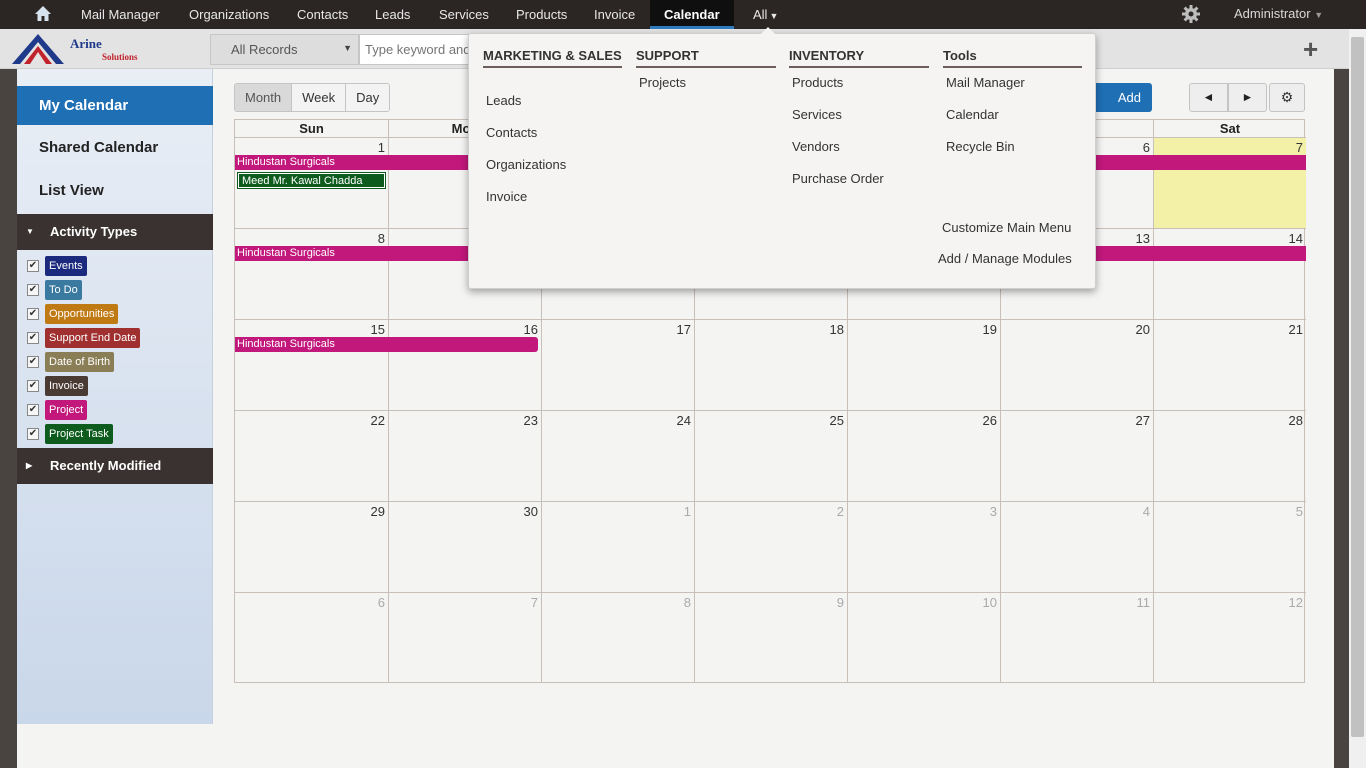  Describe the element at coordinates (378, 511) in the screenshot. I see `day-number: 29` at that location.